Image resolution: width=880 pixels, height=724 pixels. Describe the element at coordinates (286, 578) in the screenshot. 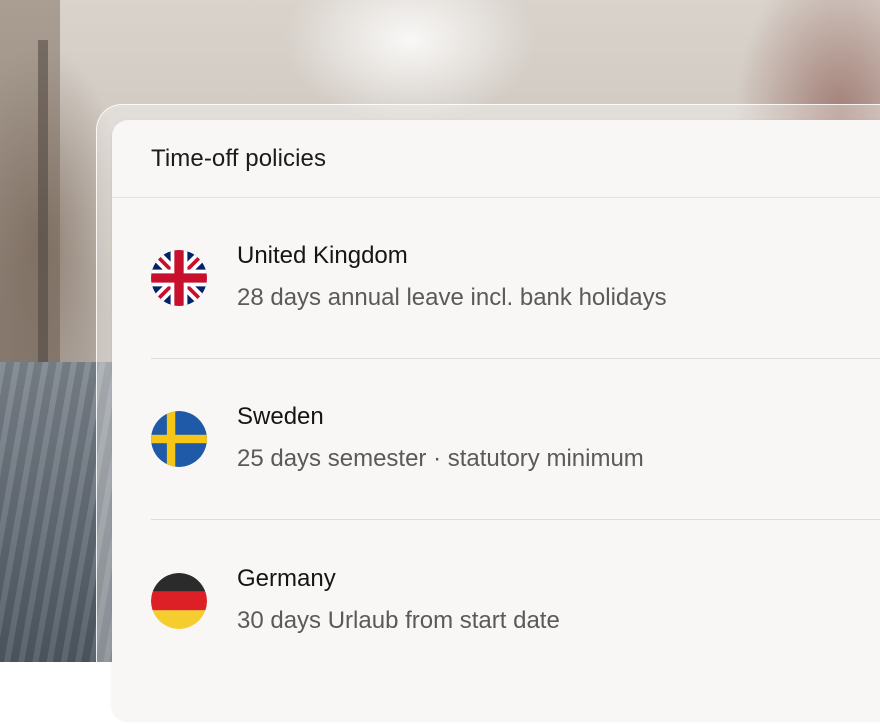

I see `policy-country: Germany` at that location.